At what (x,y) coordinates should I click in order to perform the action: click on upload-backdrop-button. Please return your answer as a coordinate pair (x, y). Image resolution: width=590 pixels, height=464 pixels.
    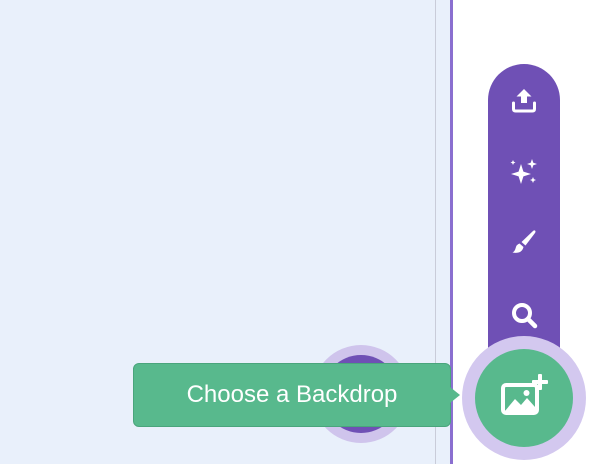
    Looking at the image, I should click on (524, 100).